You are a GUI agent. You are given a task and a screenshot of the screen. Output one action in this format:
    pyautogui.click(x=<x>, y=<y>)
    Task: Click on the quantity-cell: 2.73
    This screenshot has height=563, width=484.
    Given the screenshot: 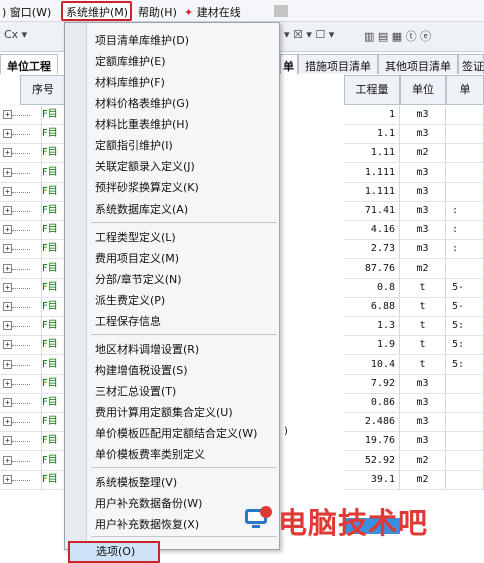 What is the action you would take?
    pyautogui.click(x=372, y=250)
    